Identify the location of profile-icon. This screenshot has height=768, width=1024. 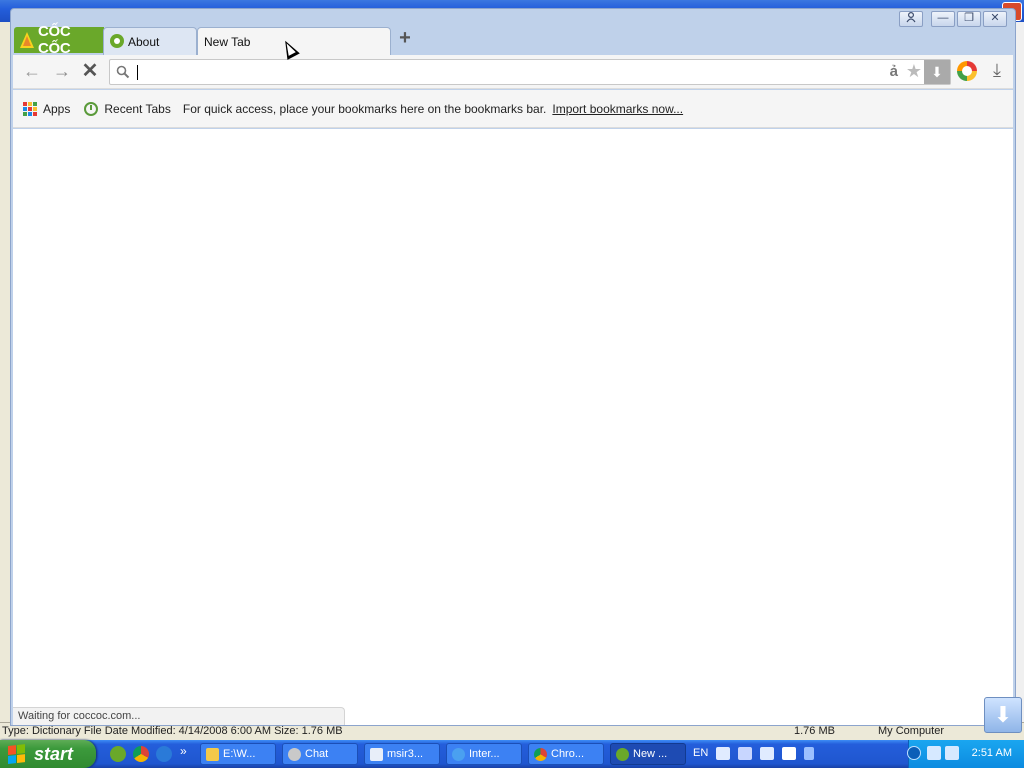
(911, 19).